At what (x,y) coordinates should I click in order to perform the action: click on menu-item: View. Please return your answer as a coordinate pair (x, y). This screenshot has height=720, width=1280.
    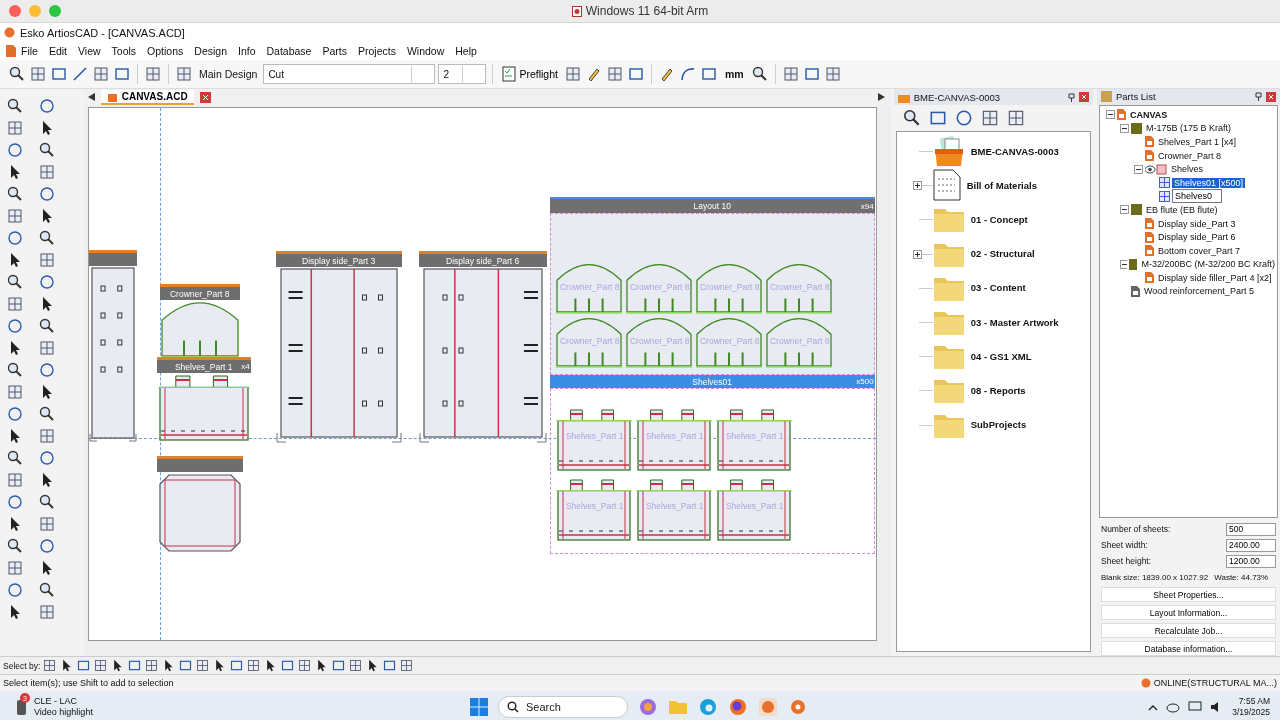
    Looking at the image, I should click on (90, 51).